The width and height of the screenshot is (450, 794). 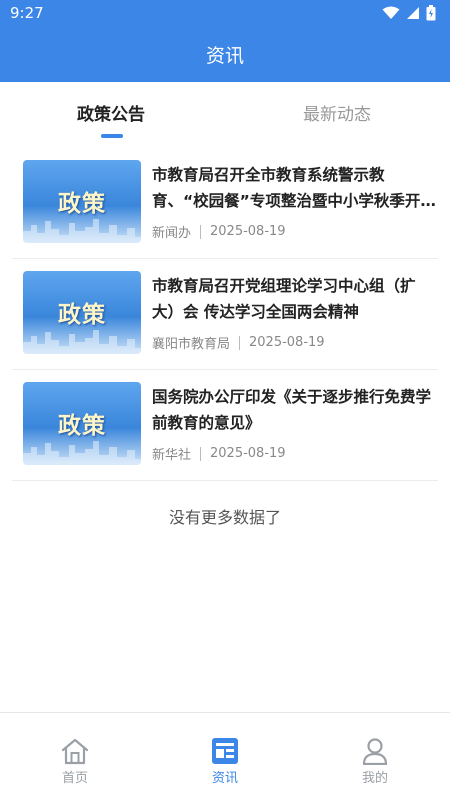 What do you see at coordinates (413, 13) in the screenshot?
I see `signal-icon` at bounding box center [413, 13].